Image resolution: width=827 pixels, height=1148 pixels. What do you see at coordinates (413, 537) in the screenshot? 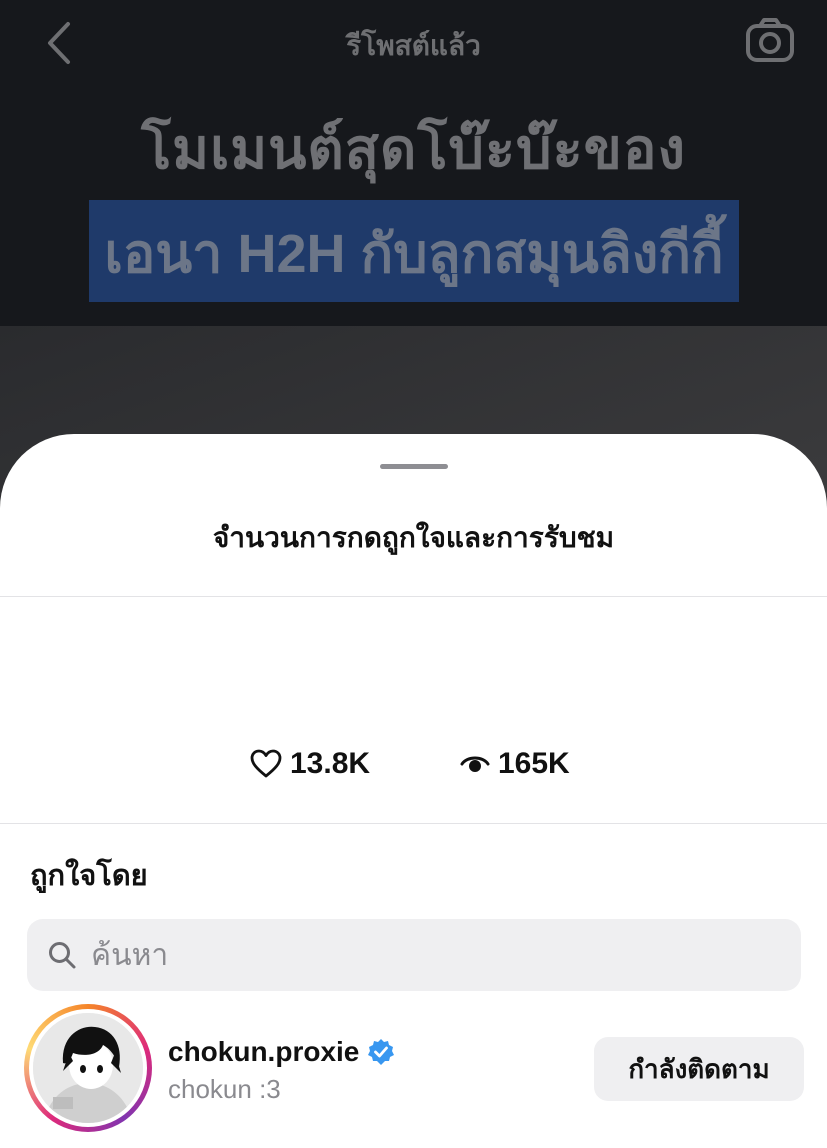
I see `sheet-title: จำนวนการกดถูกใจและการรับชม` at bounding box center [413, 537].